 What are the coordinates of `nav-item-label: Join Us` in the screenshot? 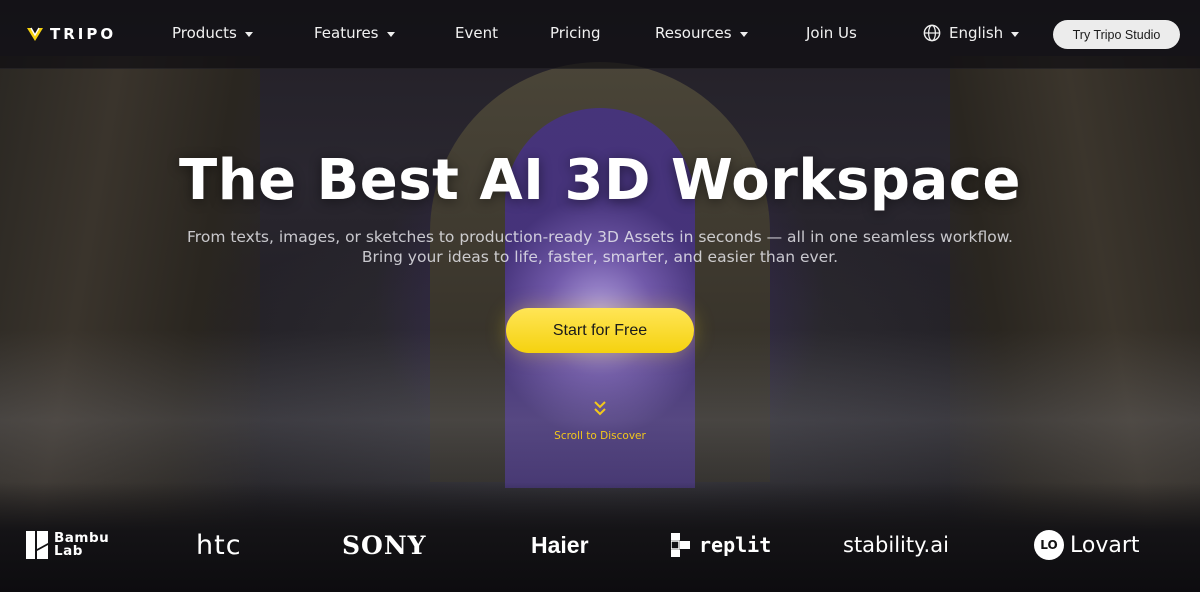 It's located at (831, 33).